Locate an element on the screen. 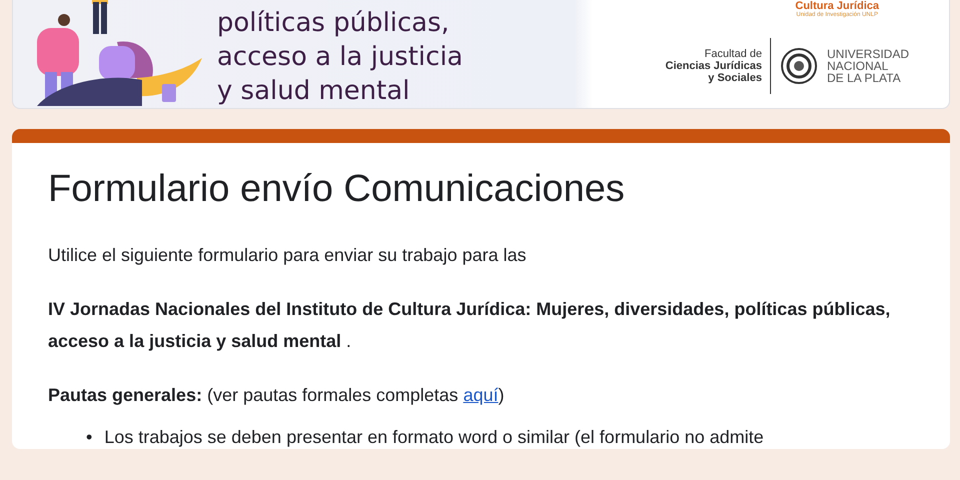 Image resolution: width=960 pixels, height=480 pixels. event-text: IV Jornadas Nacionales del Instituto de Cultura Jurídica: Mujeres, diversidades, políticas públicas, acceso a la justicia y salud mental . is located at coordinates (470, 325).